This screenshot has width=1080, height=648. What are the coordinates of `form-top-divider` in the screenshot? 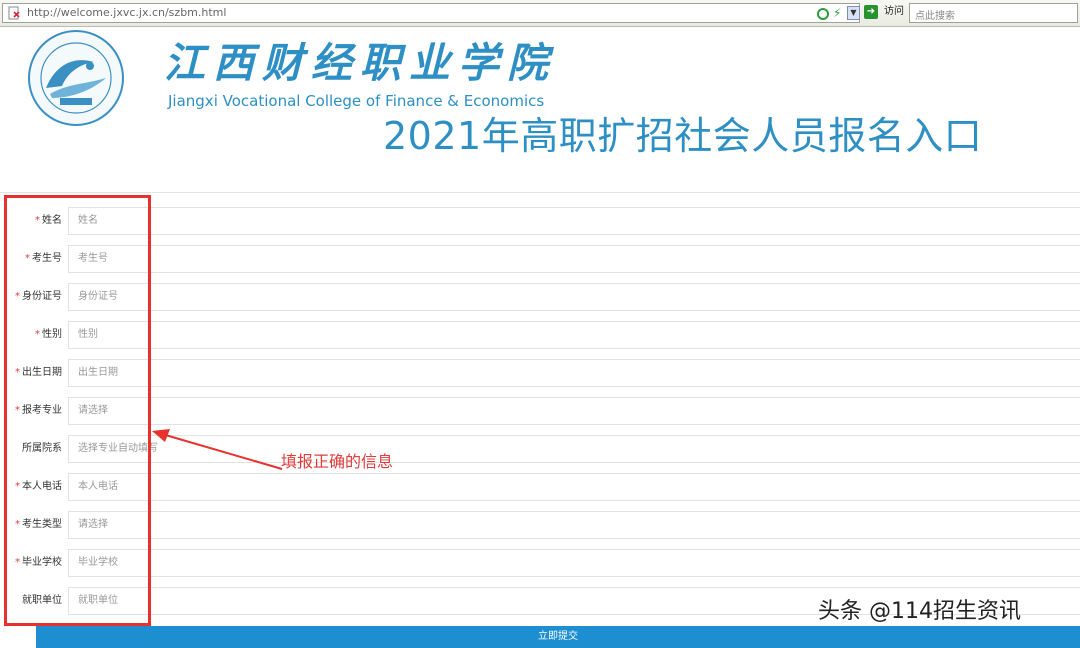 It's located at (540, 192).